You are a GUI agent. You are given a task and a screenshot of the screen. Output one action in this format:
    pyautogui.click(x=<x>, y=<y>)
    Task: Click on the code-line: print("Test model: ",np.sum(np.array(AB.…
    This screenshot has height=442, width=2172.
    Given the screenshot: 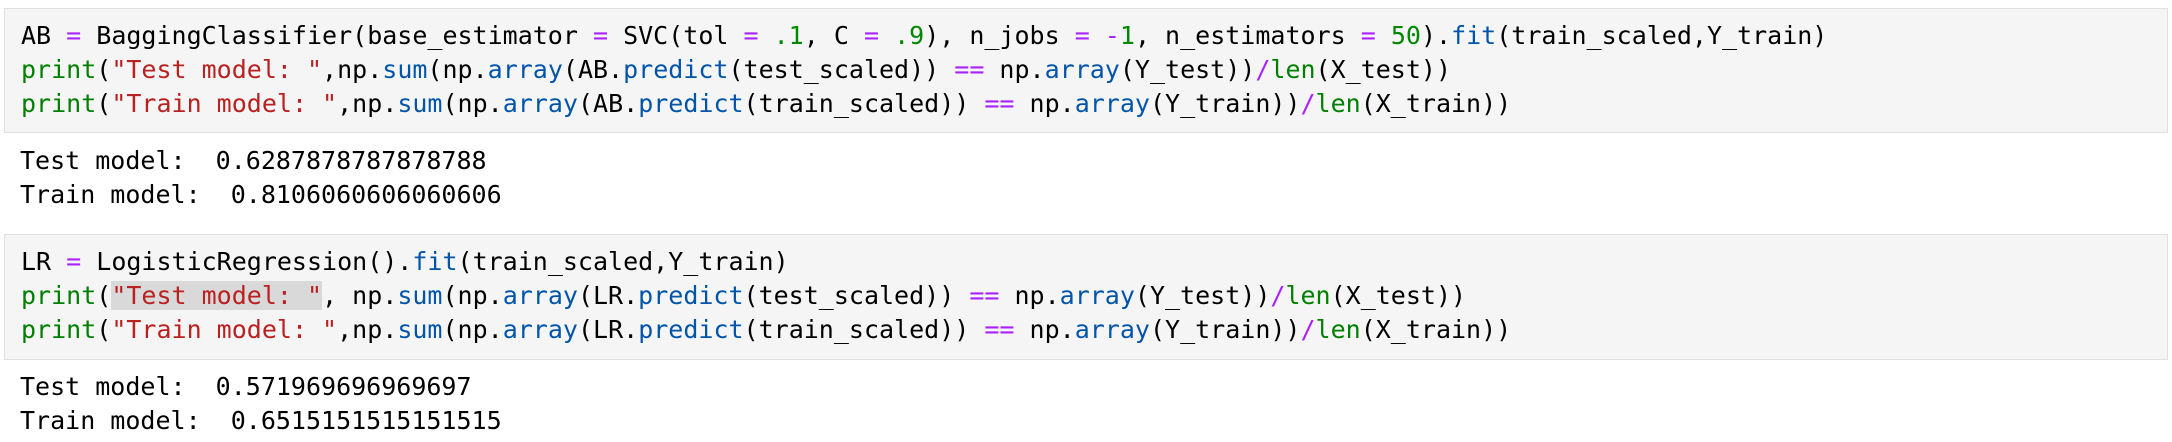 What is the action you would take?
    pyautogui.click(x=736, y=69)
    